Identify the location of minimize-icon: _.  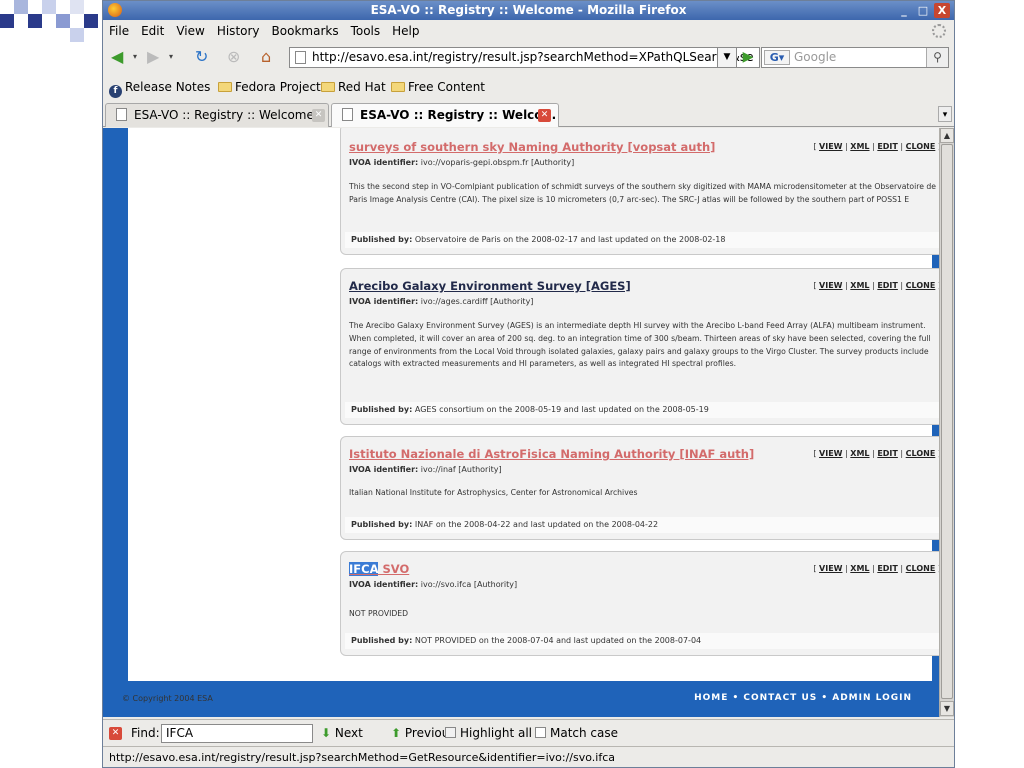
(904, 10).